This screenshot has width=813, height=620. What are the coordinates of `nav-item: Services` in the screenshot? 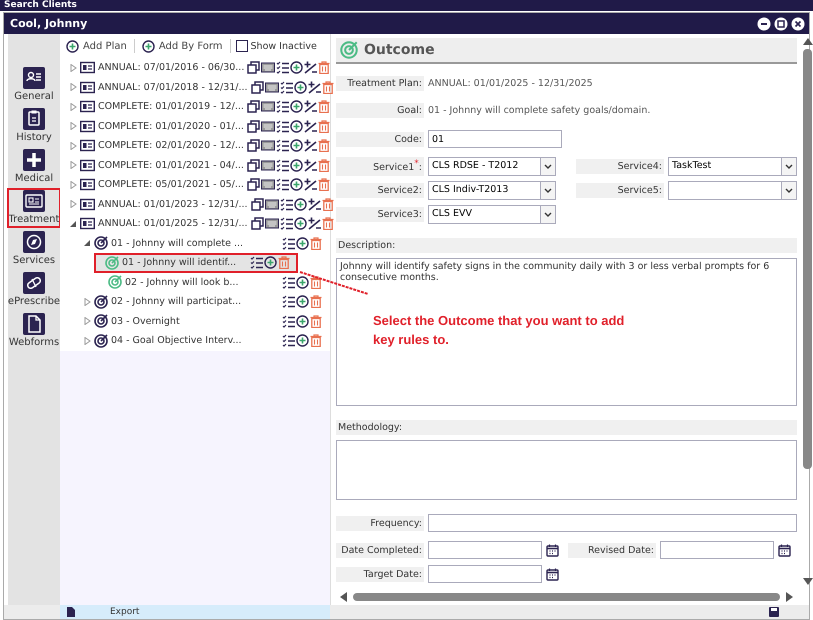 It's located at (34, 249).